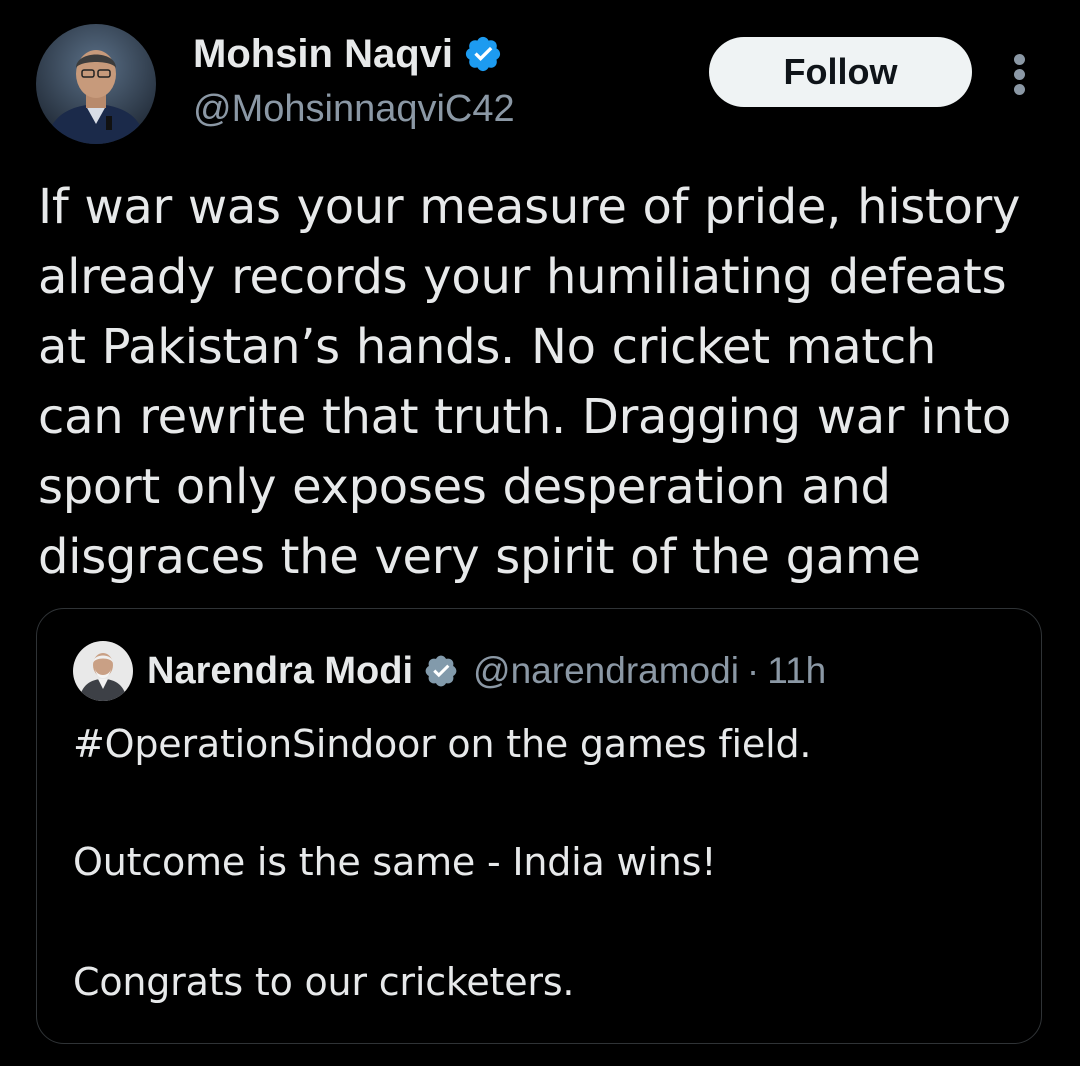 This screenshot has width=1080, height=1066. Describe the element at coordinates (354, 109) in the screenshot. I see `author-handle: @MohsinnaqviC42` at that location.